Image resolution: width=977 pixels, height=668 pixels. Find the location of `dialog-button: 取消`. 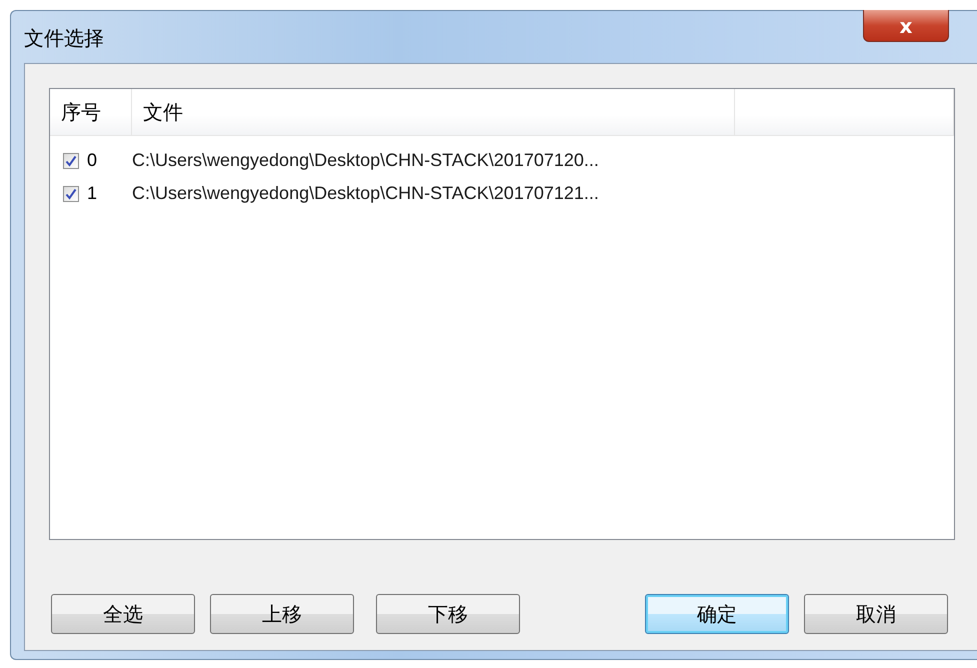

dialog-button: 取消 is located at coordinates (876, 614).